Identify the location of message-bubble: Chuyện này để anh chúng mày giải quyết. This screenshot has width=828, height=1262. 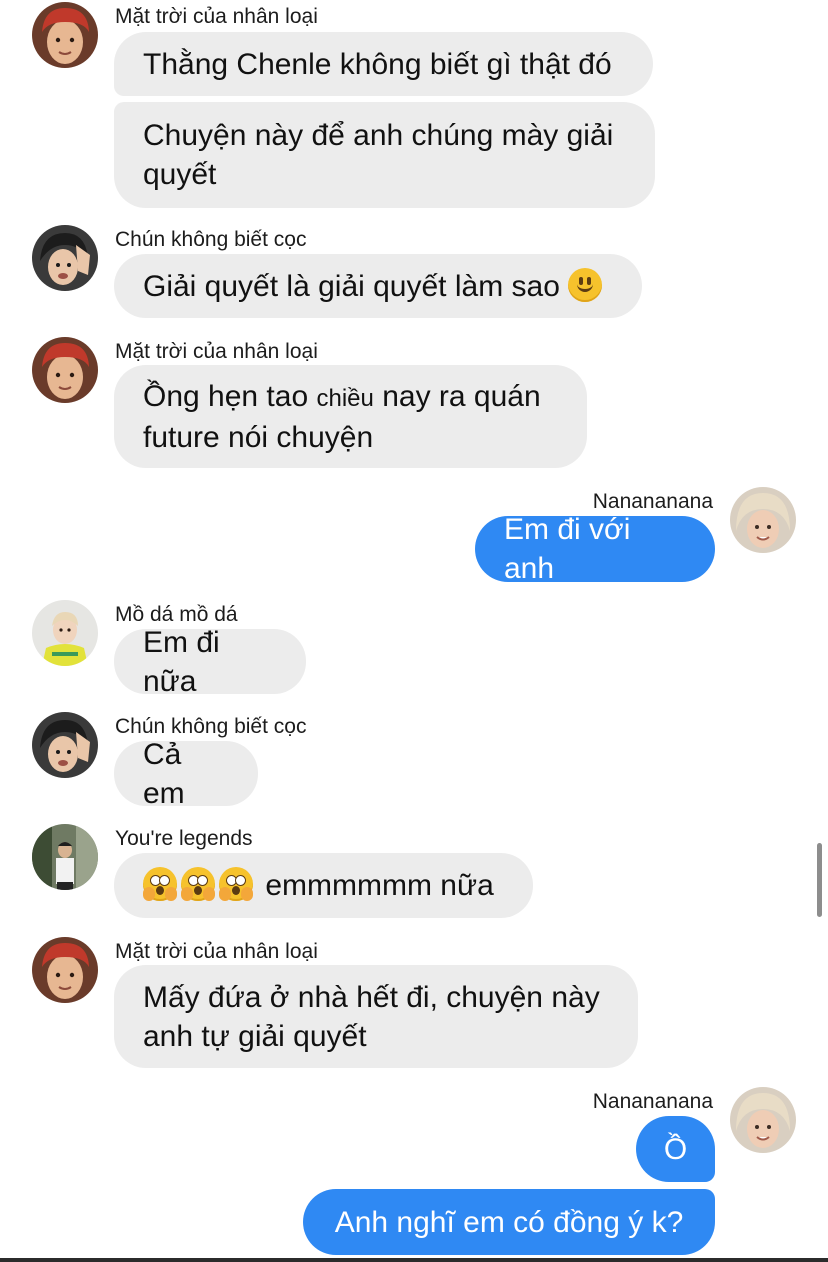
(384, 155).